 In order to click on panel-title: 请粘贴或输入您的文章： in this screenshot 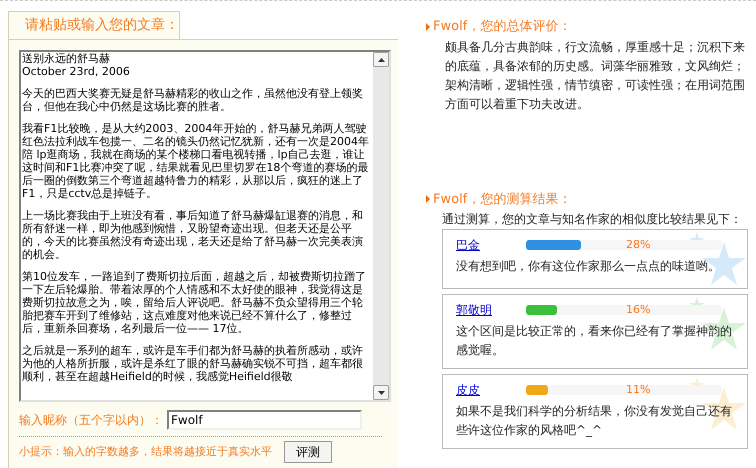, I will do `click(102, 25)`.